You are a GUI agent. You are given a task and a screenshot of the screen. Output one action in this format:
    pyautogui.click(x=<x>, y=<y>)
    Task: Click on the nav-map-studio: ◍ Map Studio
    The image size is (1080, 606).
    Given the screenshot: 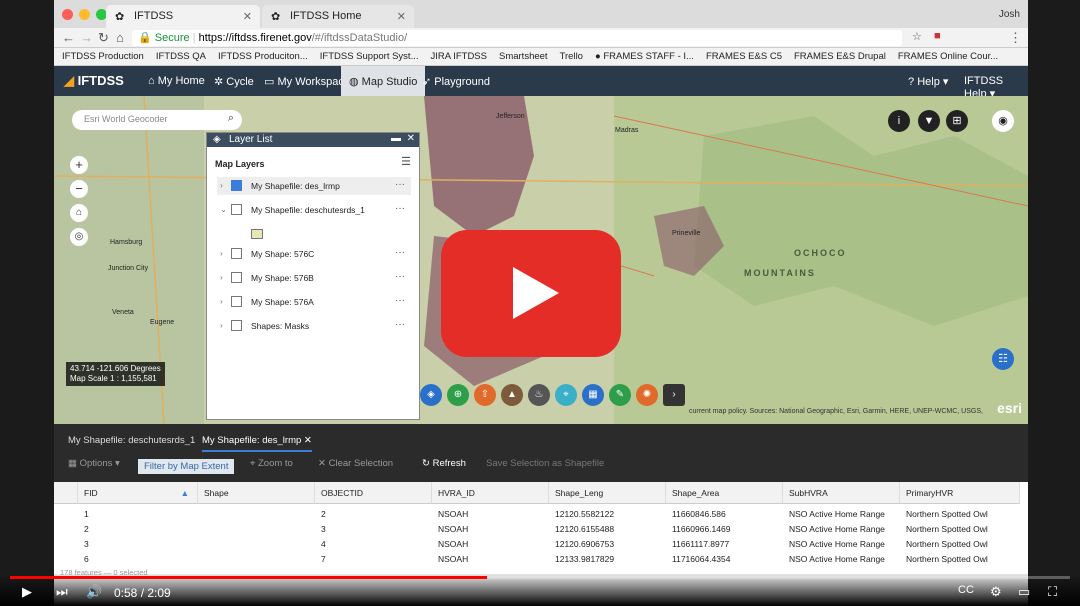 What is the action you would take?
    pyautogui.click(x=383, y=81)
    